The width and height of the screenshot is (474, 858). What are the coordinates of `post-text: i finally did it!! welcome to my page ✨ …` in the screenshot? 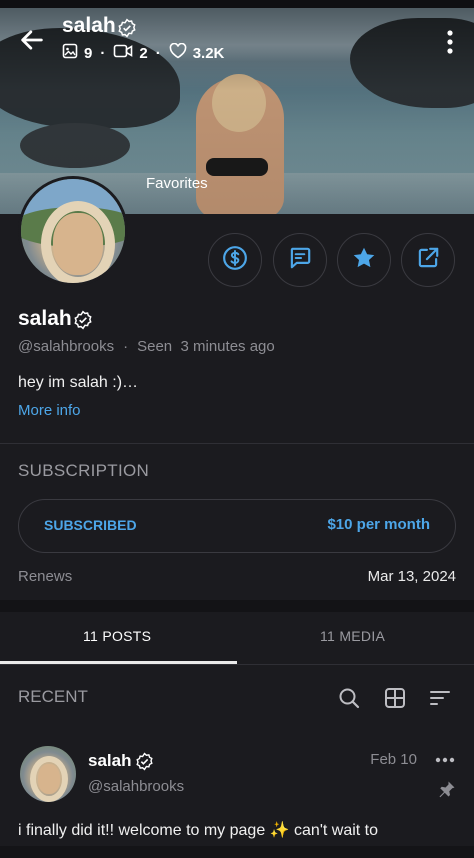 It's located at (198, 830).